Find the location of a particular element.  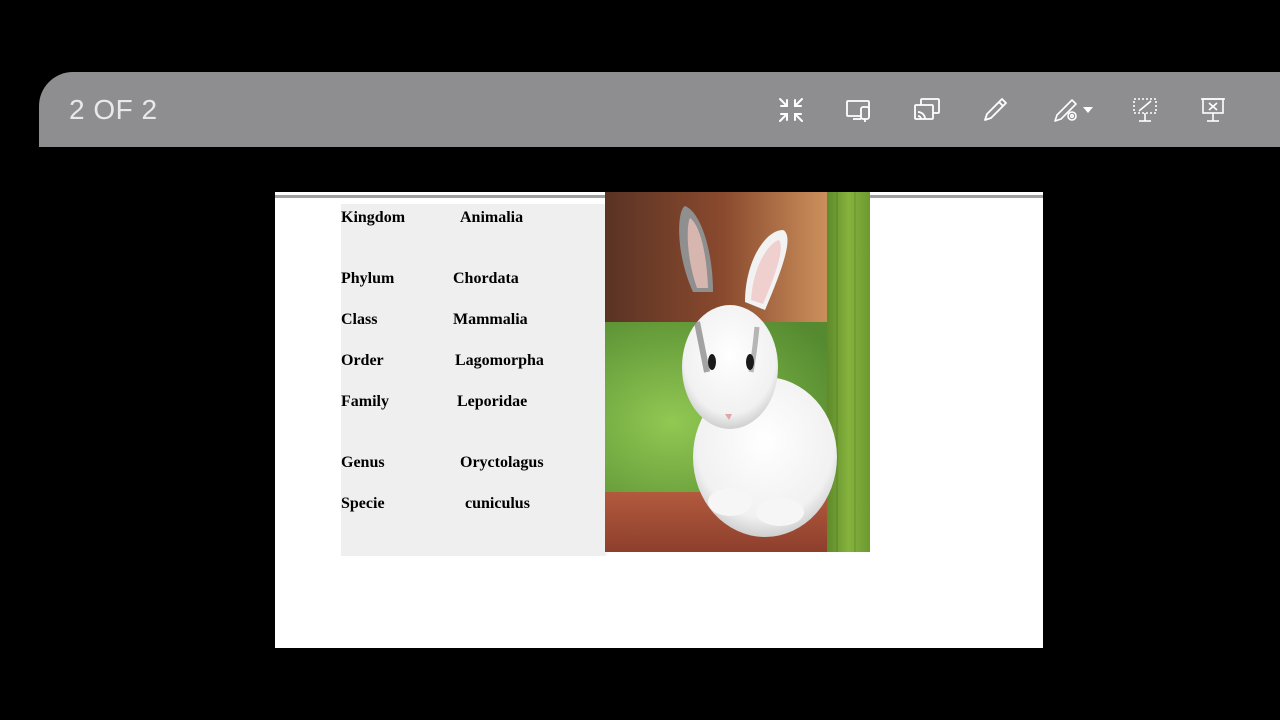

pen-settings-button is located at coordinates (1073, 110).